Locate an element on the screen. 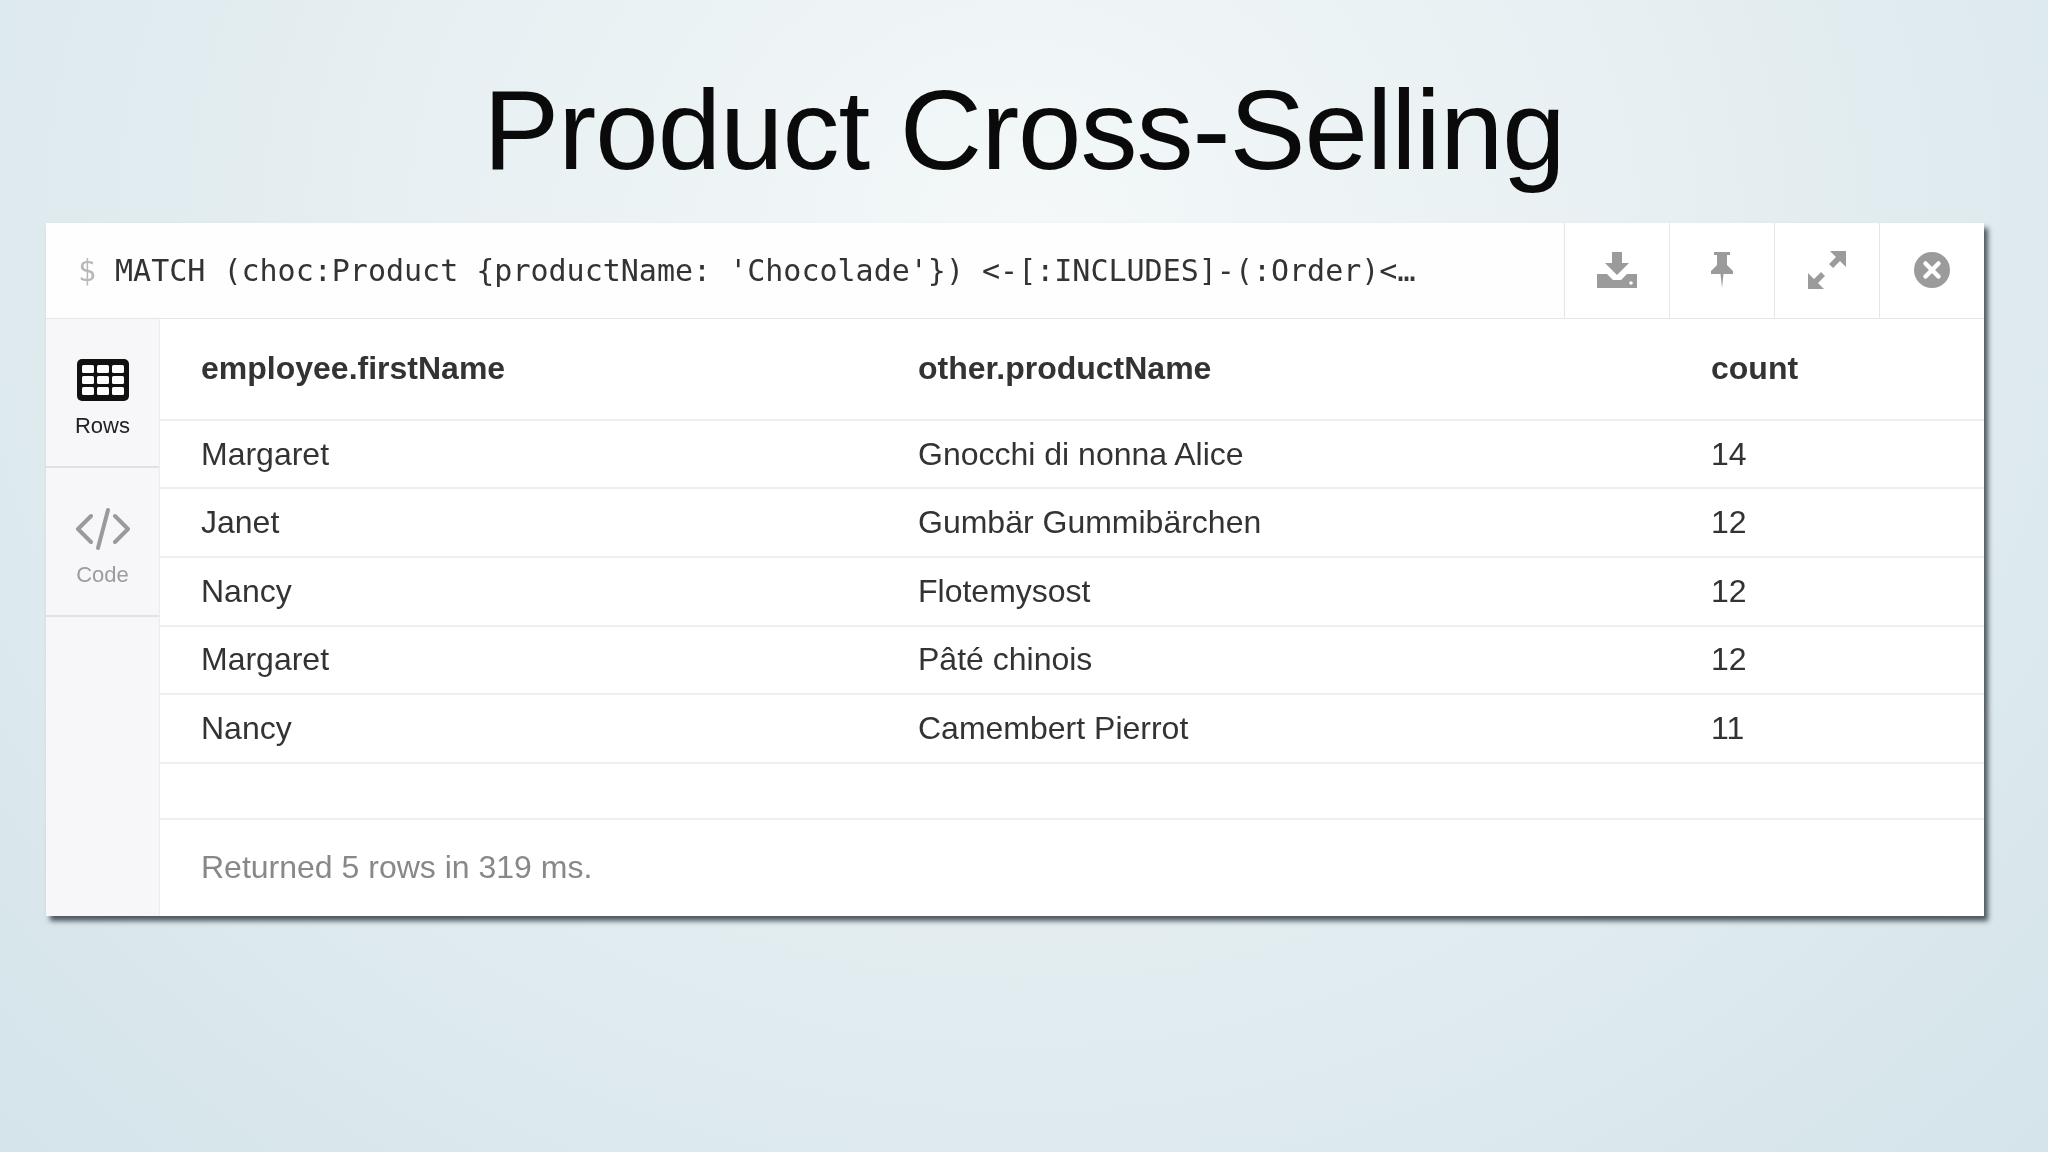 The width and height of the screenshot is (2048, 1152). table-cell: Flotemysost is located at coordinates (1273, 592).